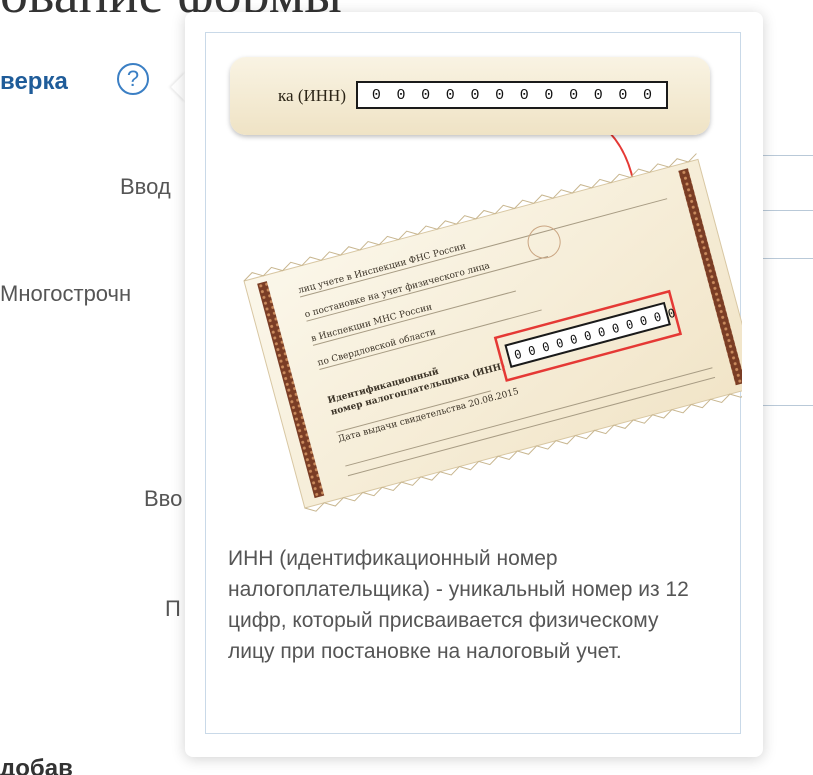 This screenshot has width=813, height=775. Describe the element at coordinates (66, 293) in the screenshot. I see `form-label-multiline: Многострочн` at that location.